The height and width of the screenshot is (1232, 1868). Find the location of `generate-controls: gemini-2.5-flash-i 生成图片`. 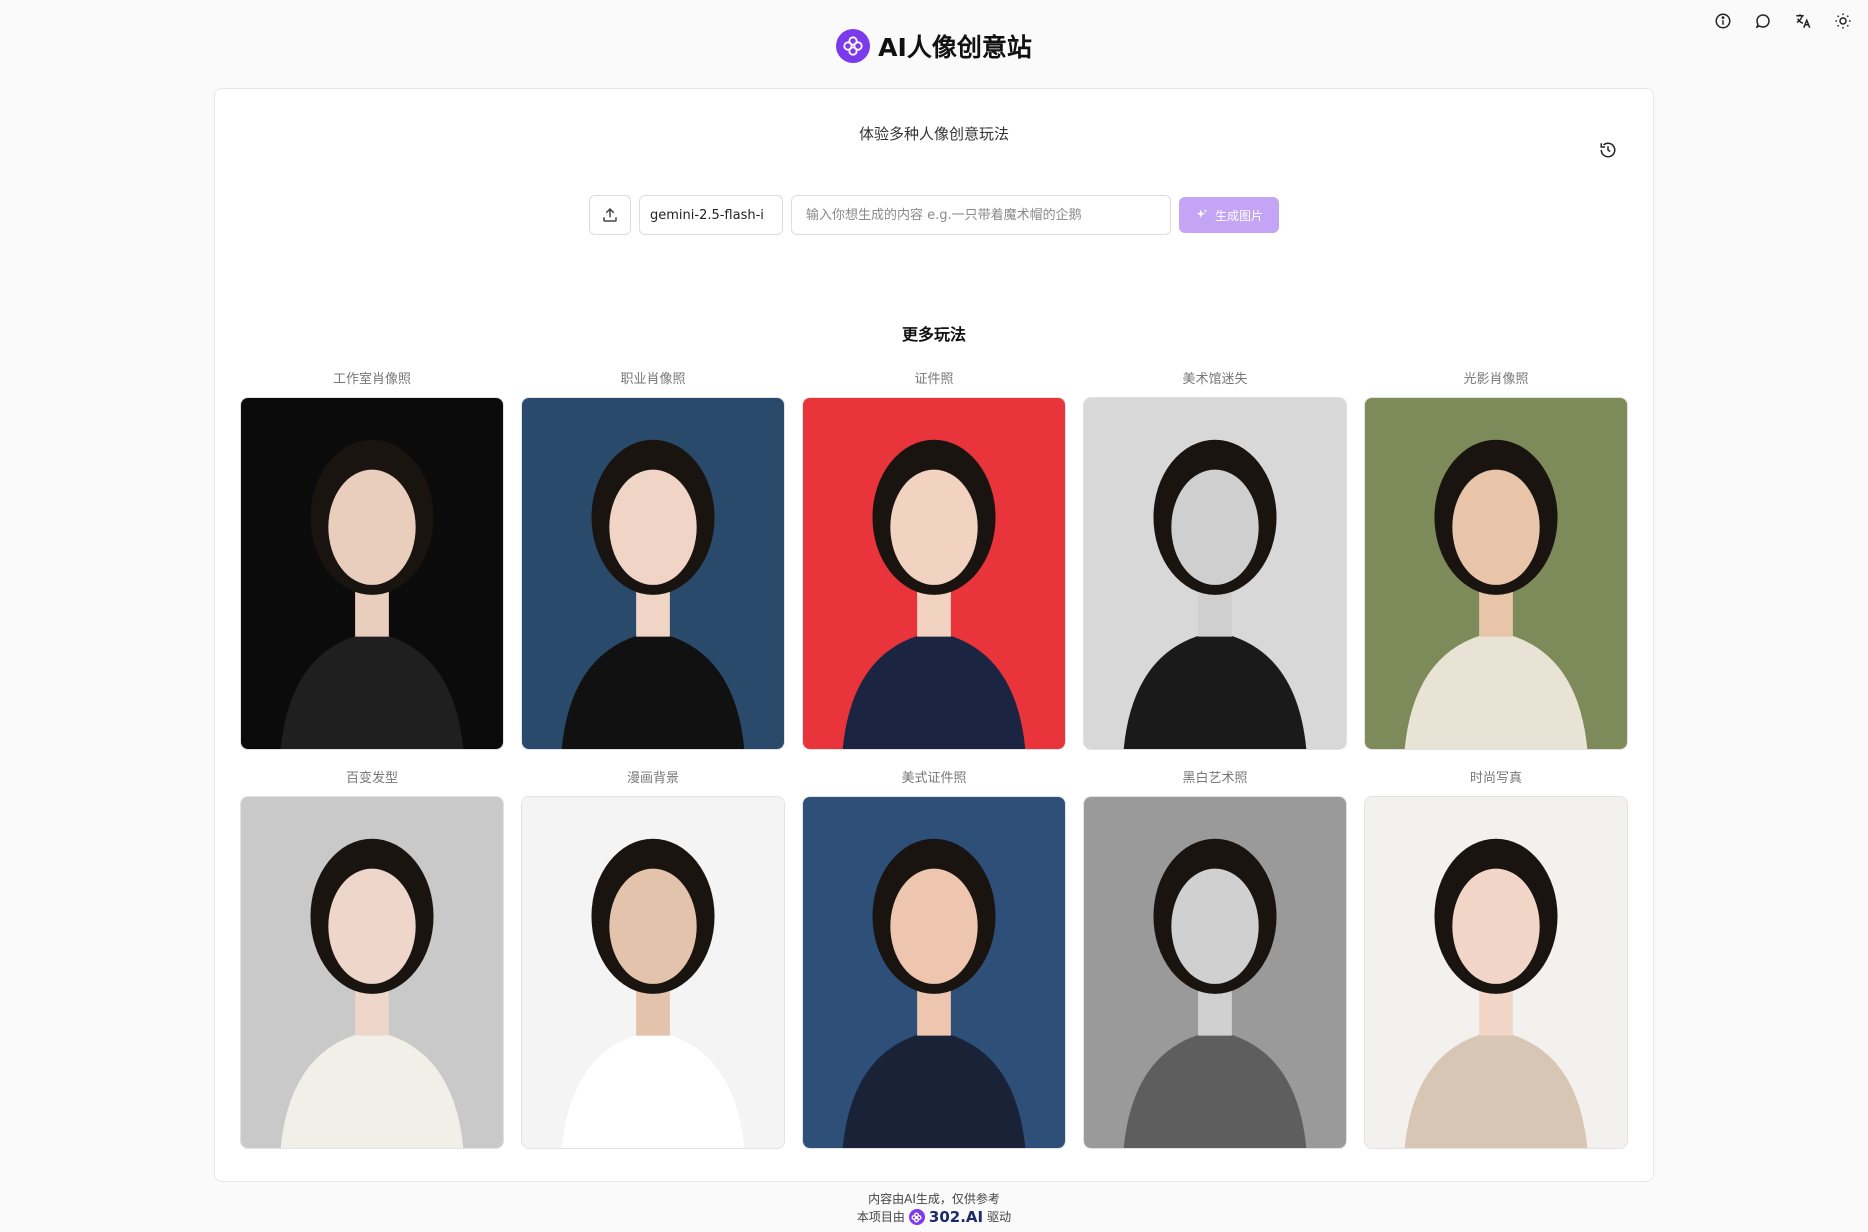

generate-controls: gemini-2.5-flash-i 生成图片 is located at coordinates (934, 215).